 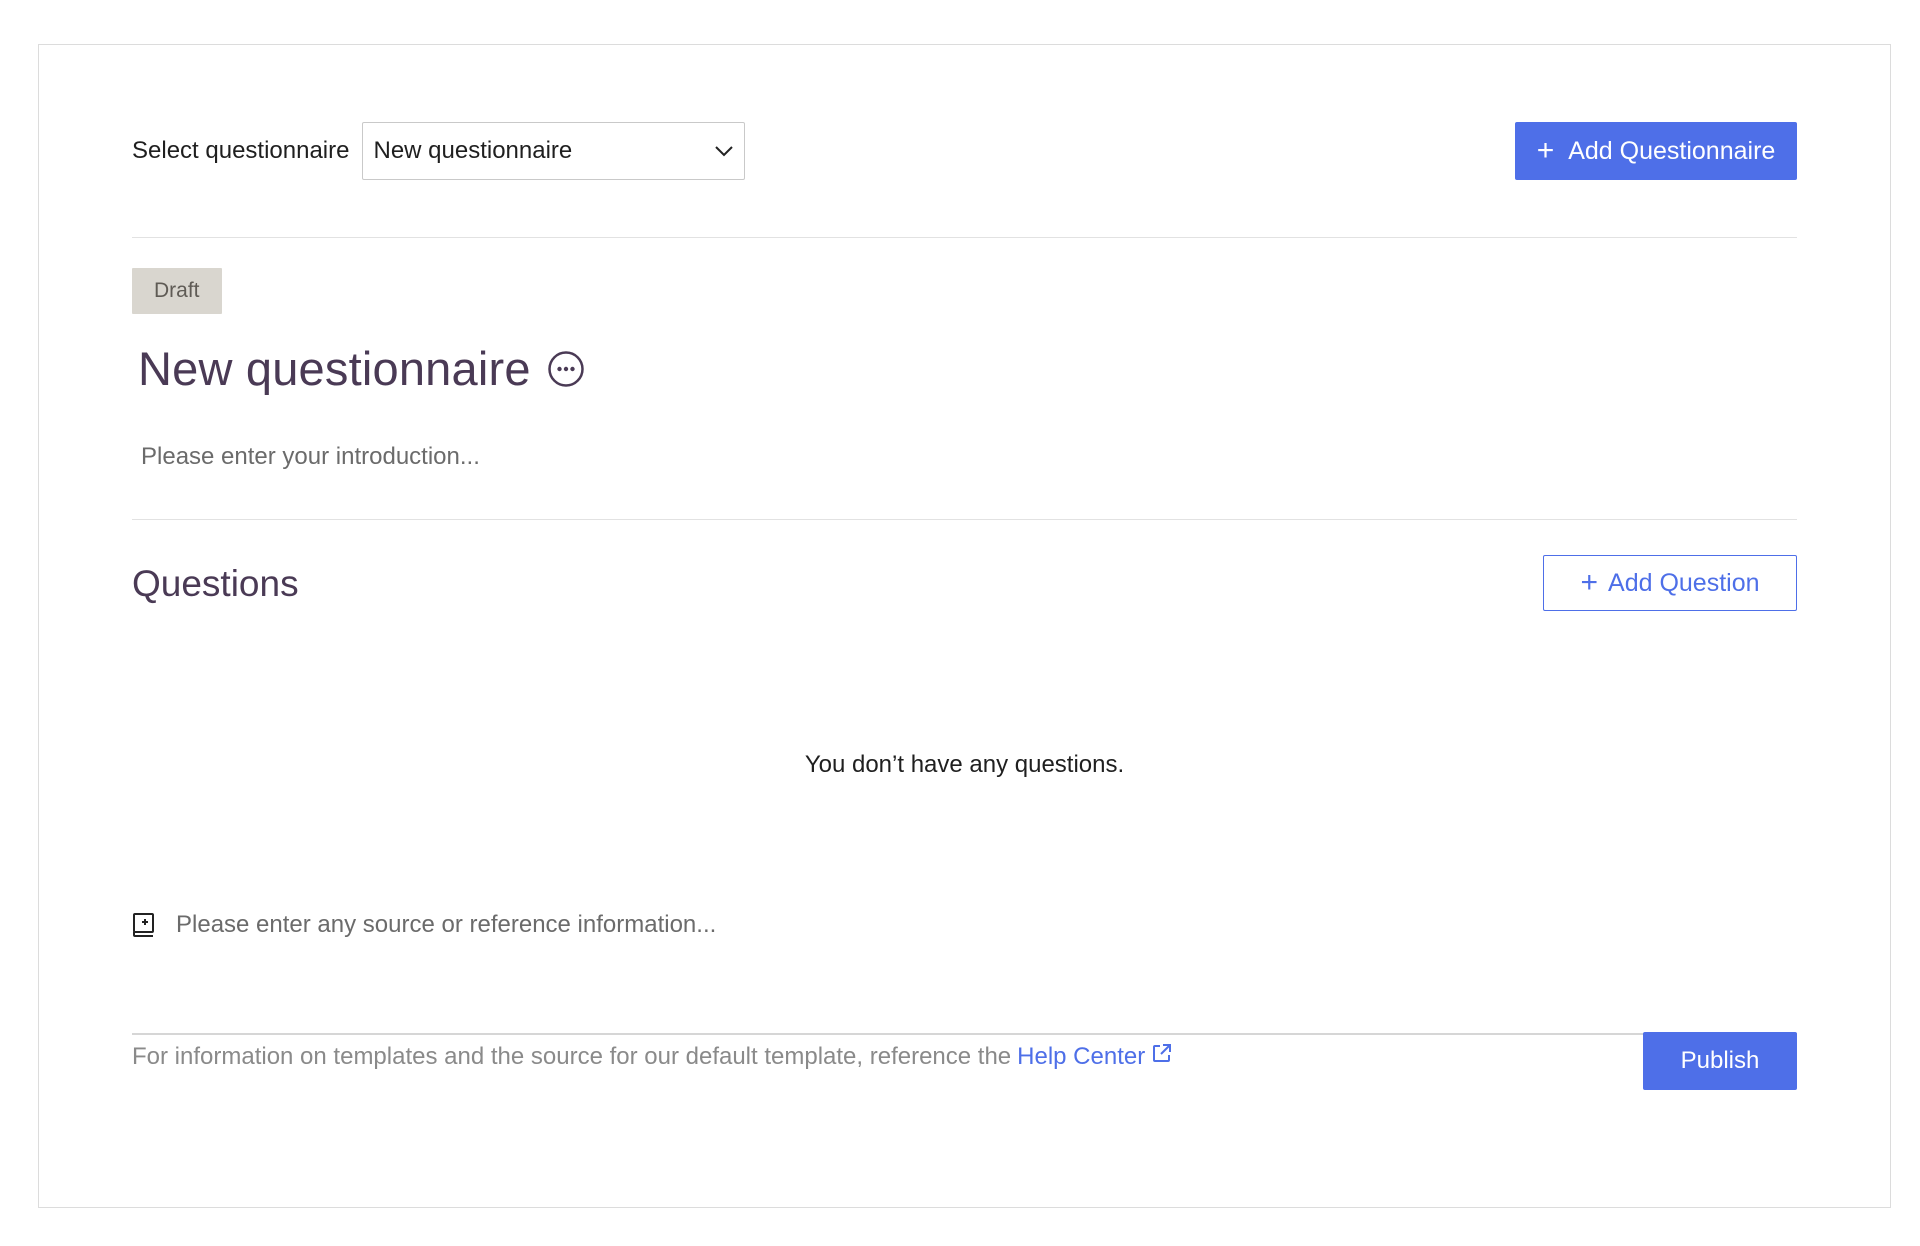 I want to click on questionnaire-dropdown: New questionnaire, so click(x=554, y=151).